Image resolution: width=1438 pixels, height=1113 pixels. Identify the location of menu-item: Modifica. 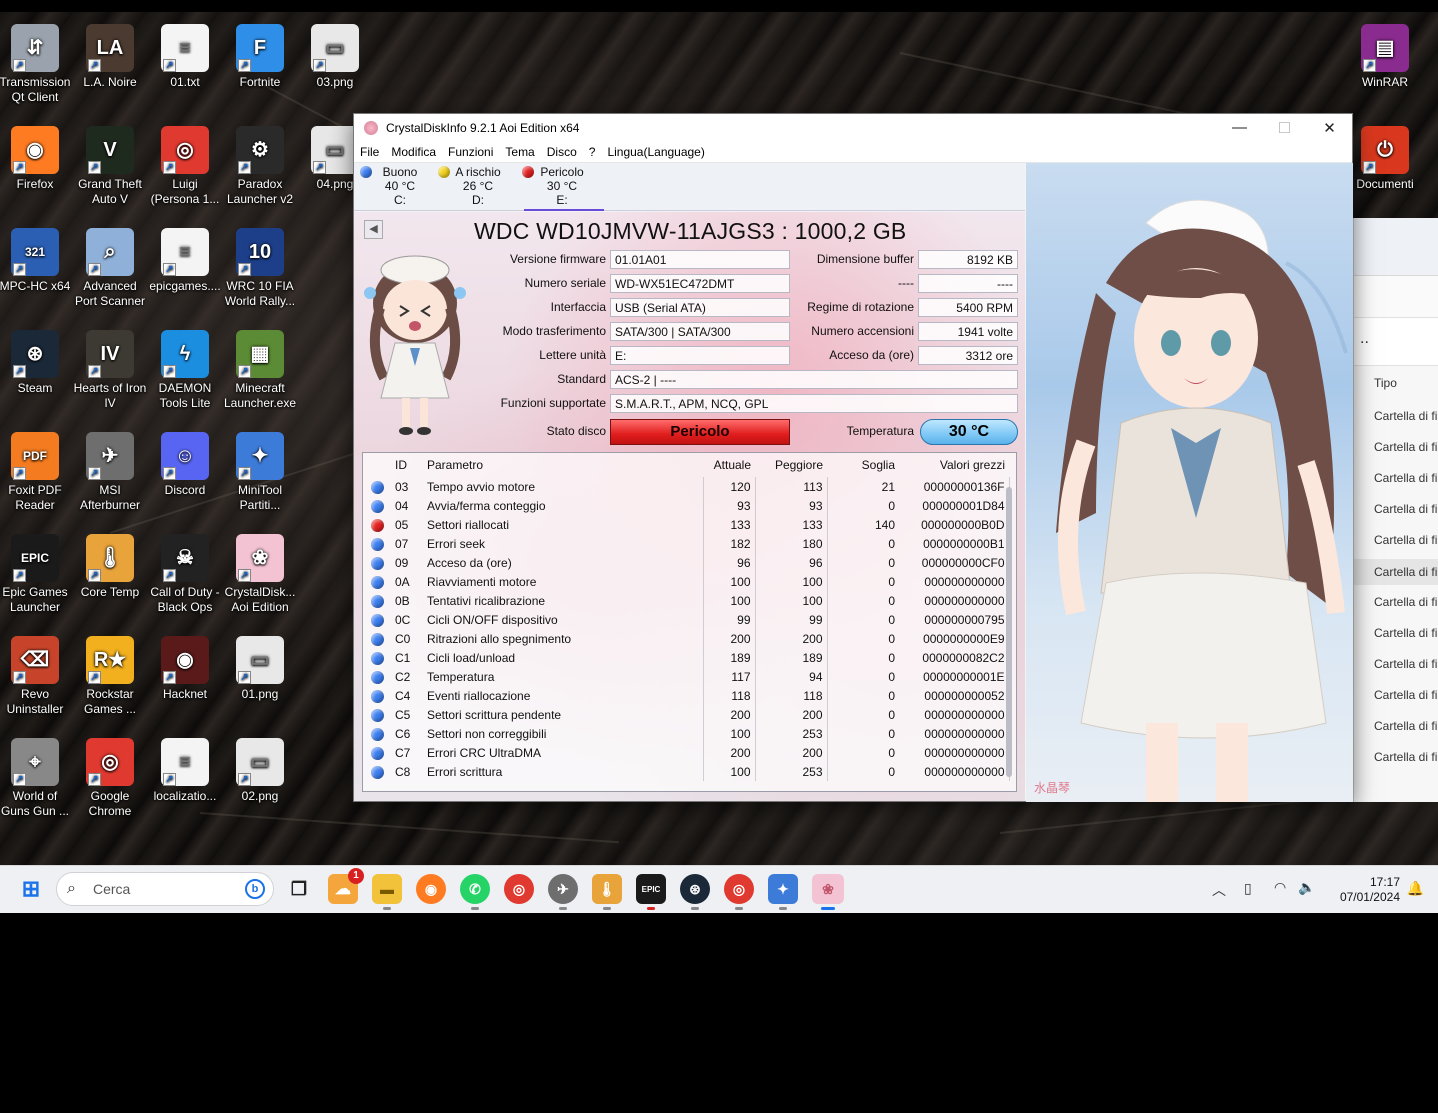
(413, 152).